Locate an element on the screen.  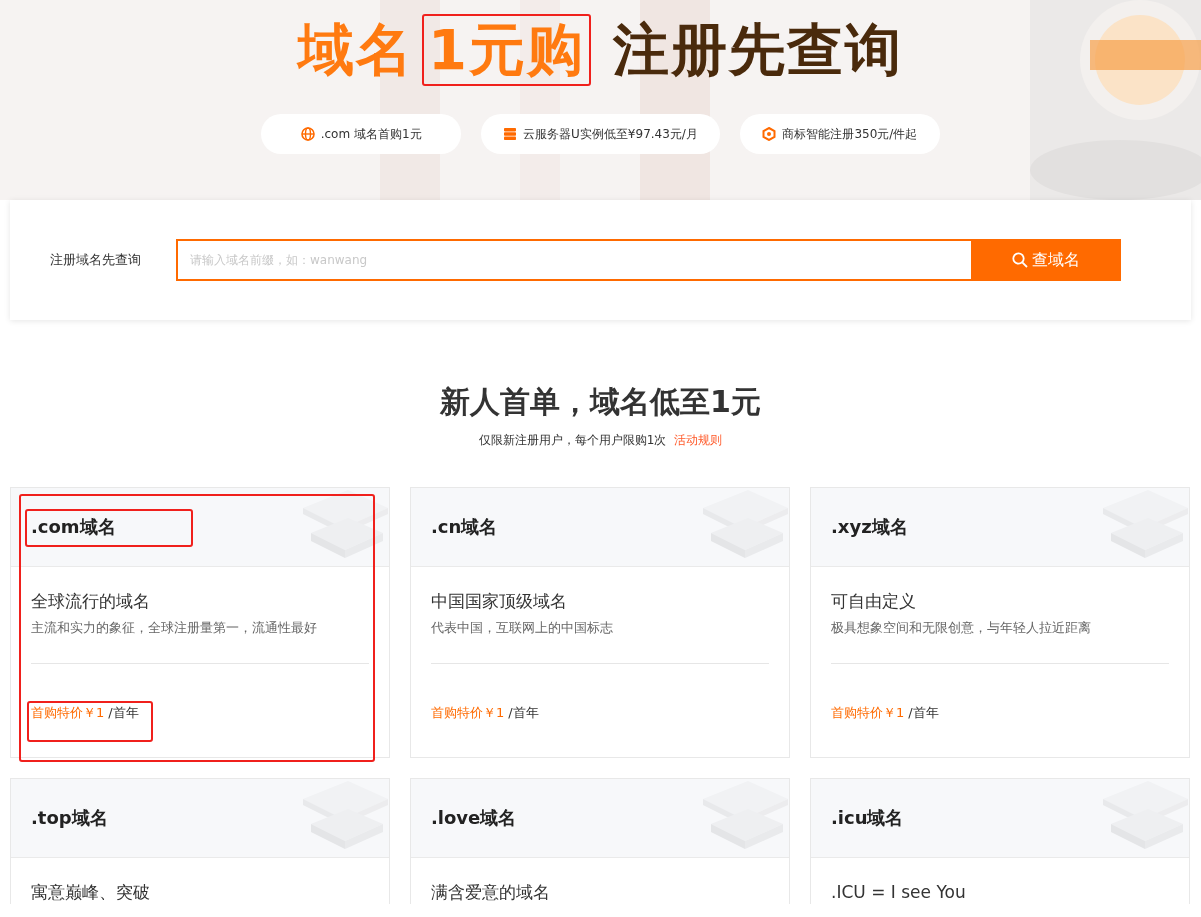
promo-pill: .com 域名首购1元 is located at coordinates (361, 134).